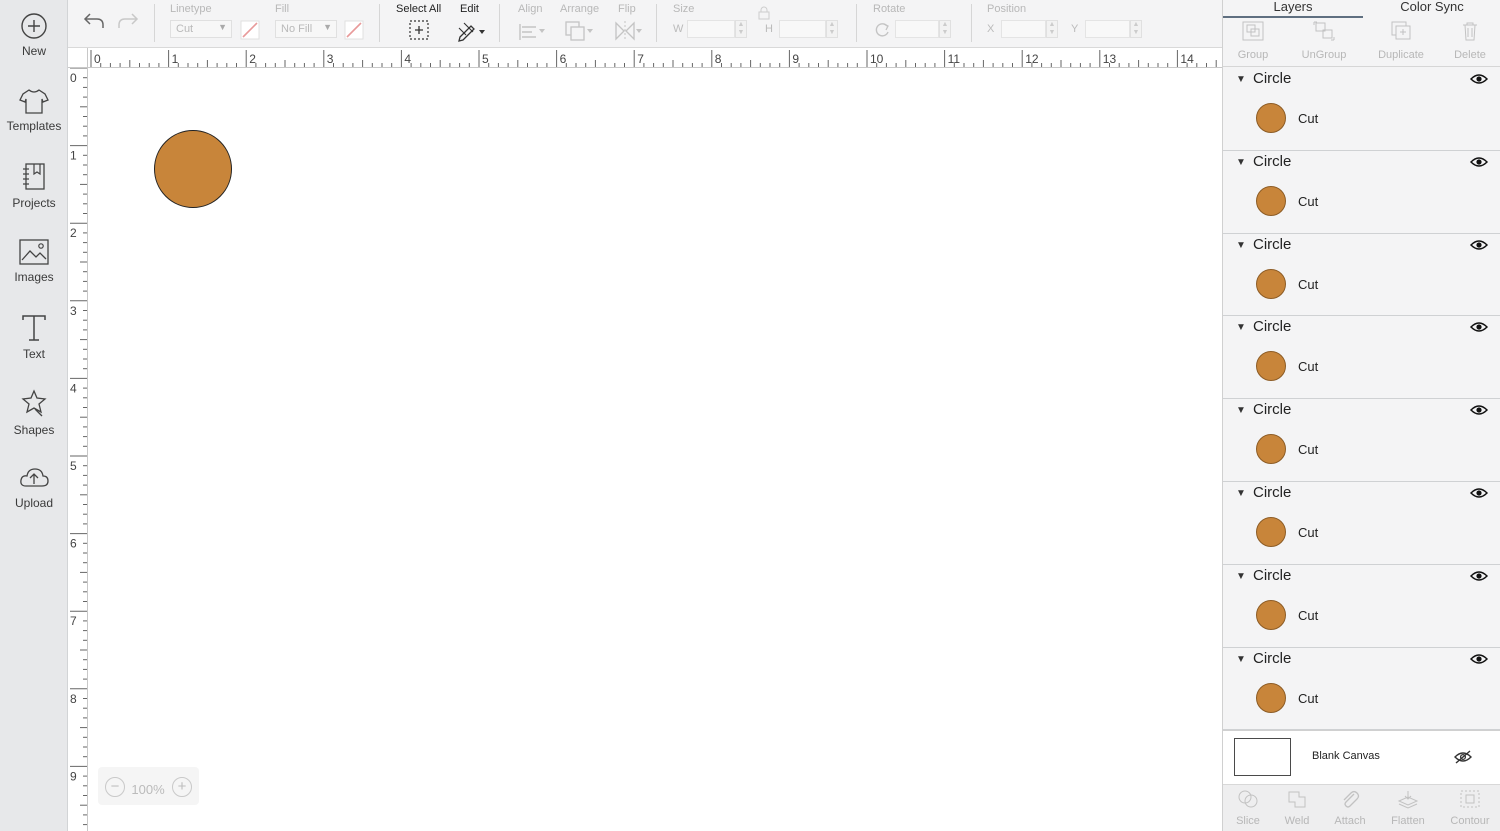 Image resolution: width=1500 pixels, height=831 pixels. I want to click on zoom-out-button: −, so click(115, 787).